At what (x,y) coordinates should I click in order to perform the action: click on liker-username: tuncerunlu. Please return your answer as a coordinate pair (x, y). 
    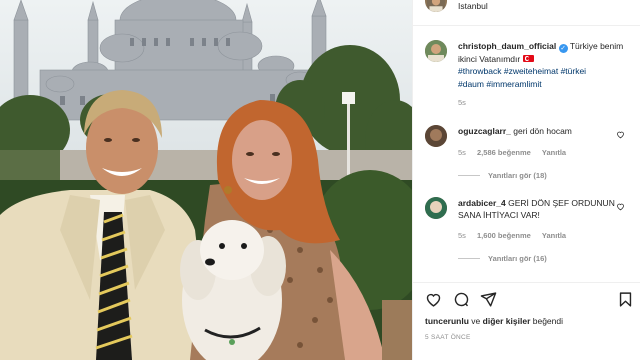
    Looking at the image, I should click on (447, 321).